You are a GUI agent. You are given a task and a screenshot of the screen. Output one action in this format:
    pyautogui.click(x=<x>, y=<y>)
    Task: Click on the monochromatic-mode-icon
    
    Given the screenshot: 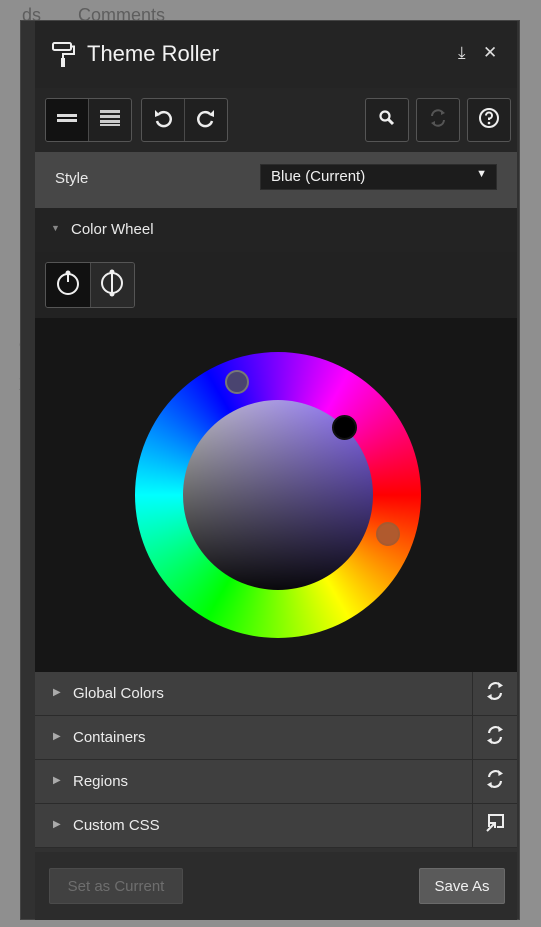 What is the action you would take?
    pyautogui.click(x=68, y=285)
    